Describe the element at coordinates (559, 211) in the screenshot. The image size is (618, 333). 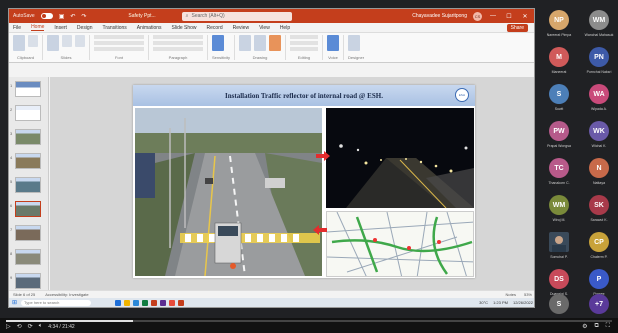
I see `participant-tile: WM Wiroj M.` at that location.